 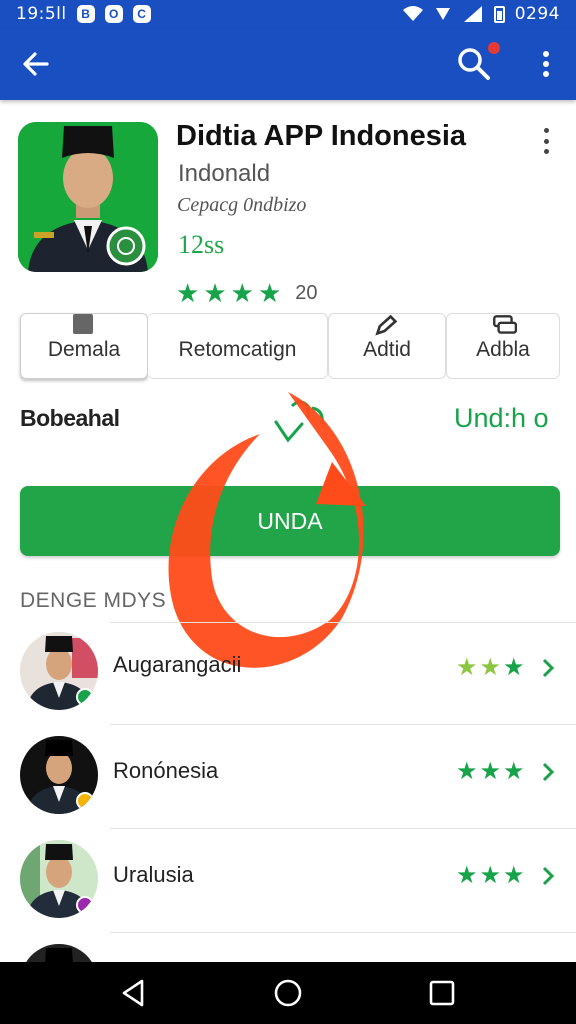 I want to click on battery-icon, so click(x=499, y=14).